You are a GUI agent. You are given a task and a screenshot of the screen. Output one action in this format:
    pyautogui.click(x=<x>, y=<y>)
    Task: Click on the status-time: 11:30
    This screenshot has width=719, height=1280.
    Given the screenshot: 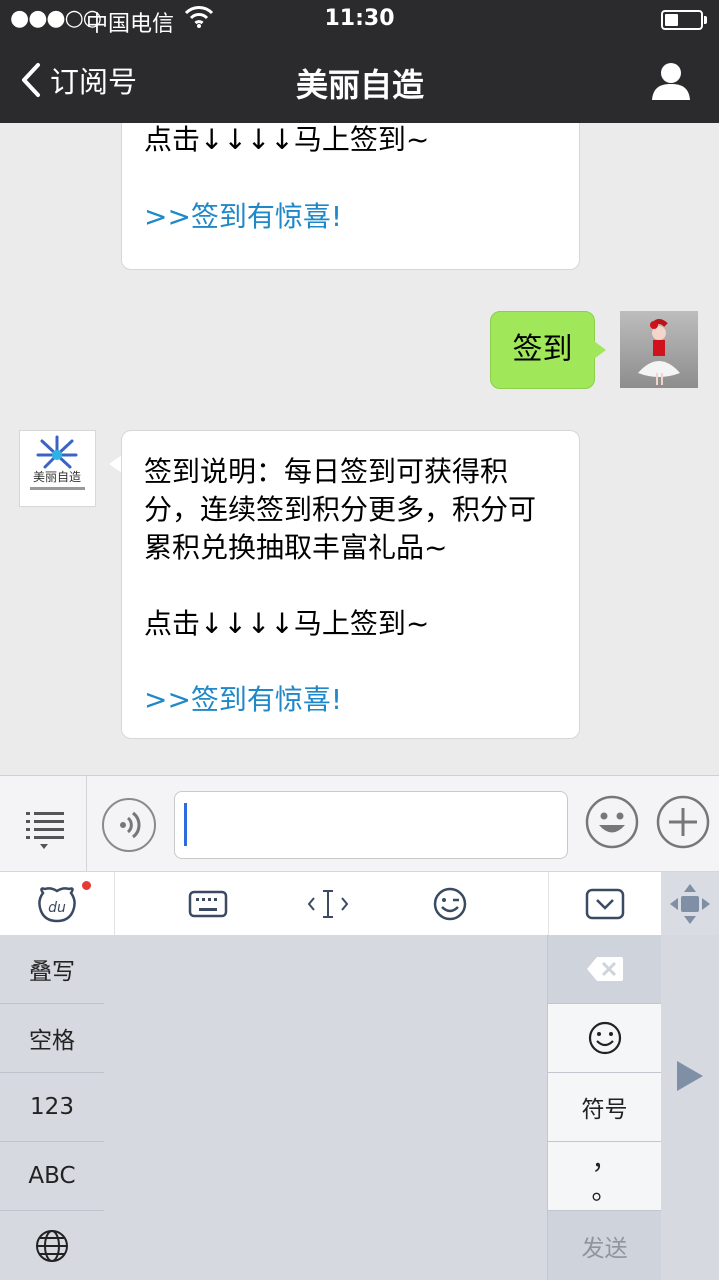 What is the action you would take?
    pyautogui.click(x=359, y=18)
    